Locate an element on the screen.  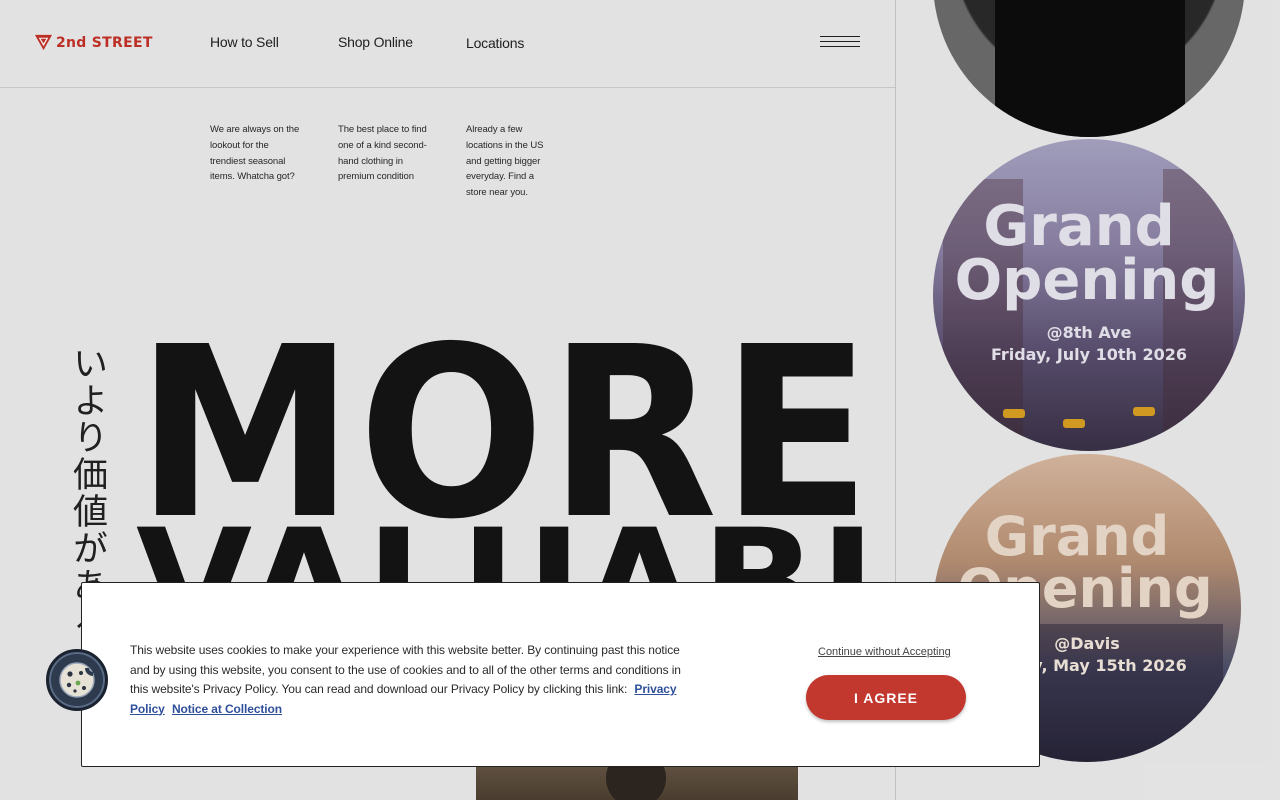
cookie-preferences-button is located at coordinates (77, 680).